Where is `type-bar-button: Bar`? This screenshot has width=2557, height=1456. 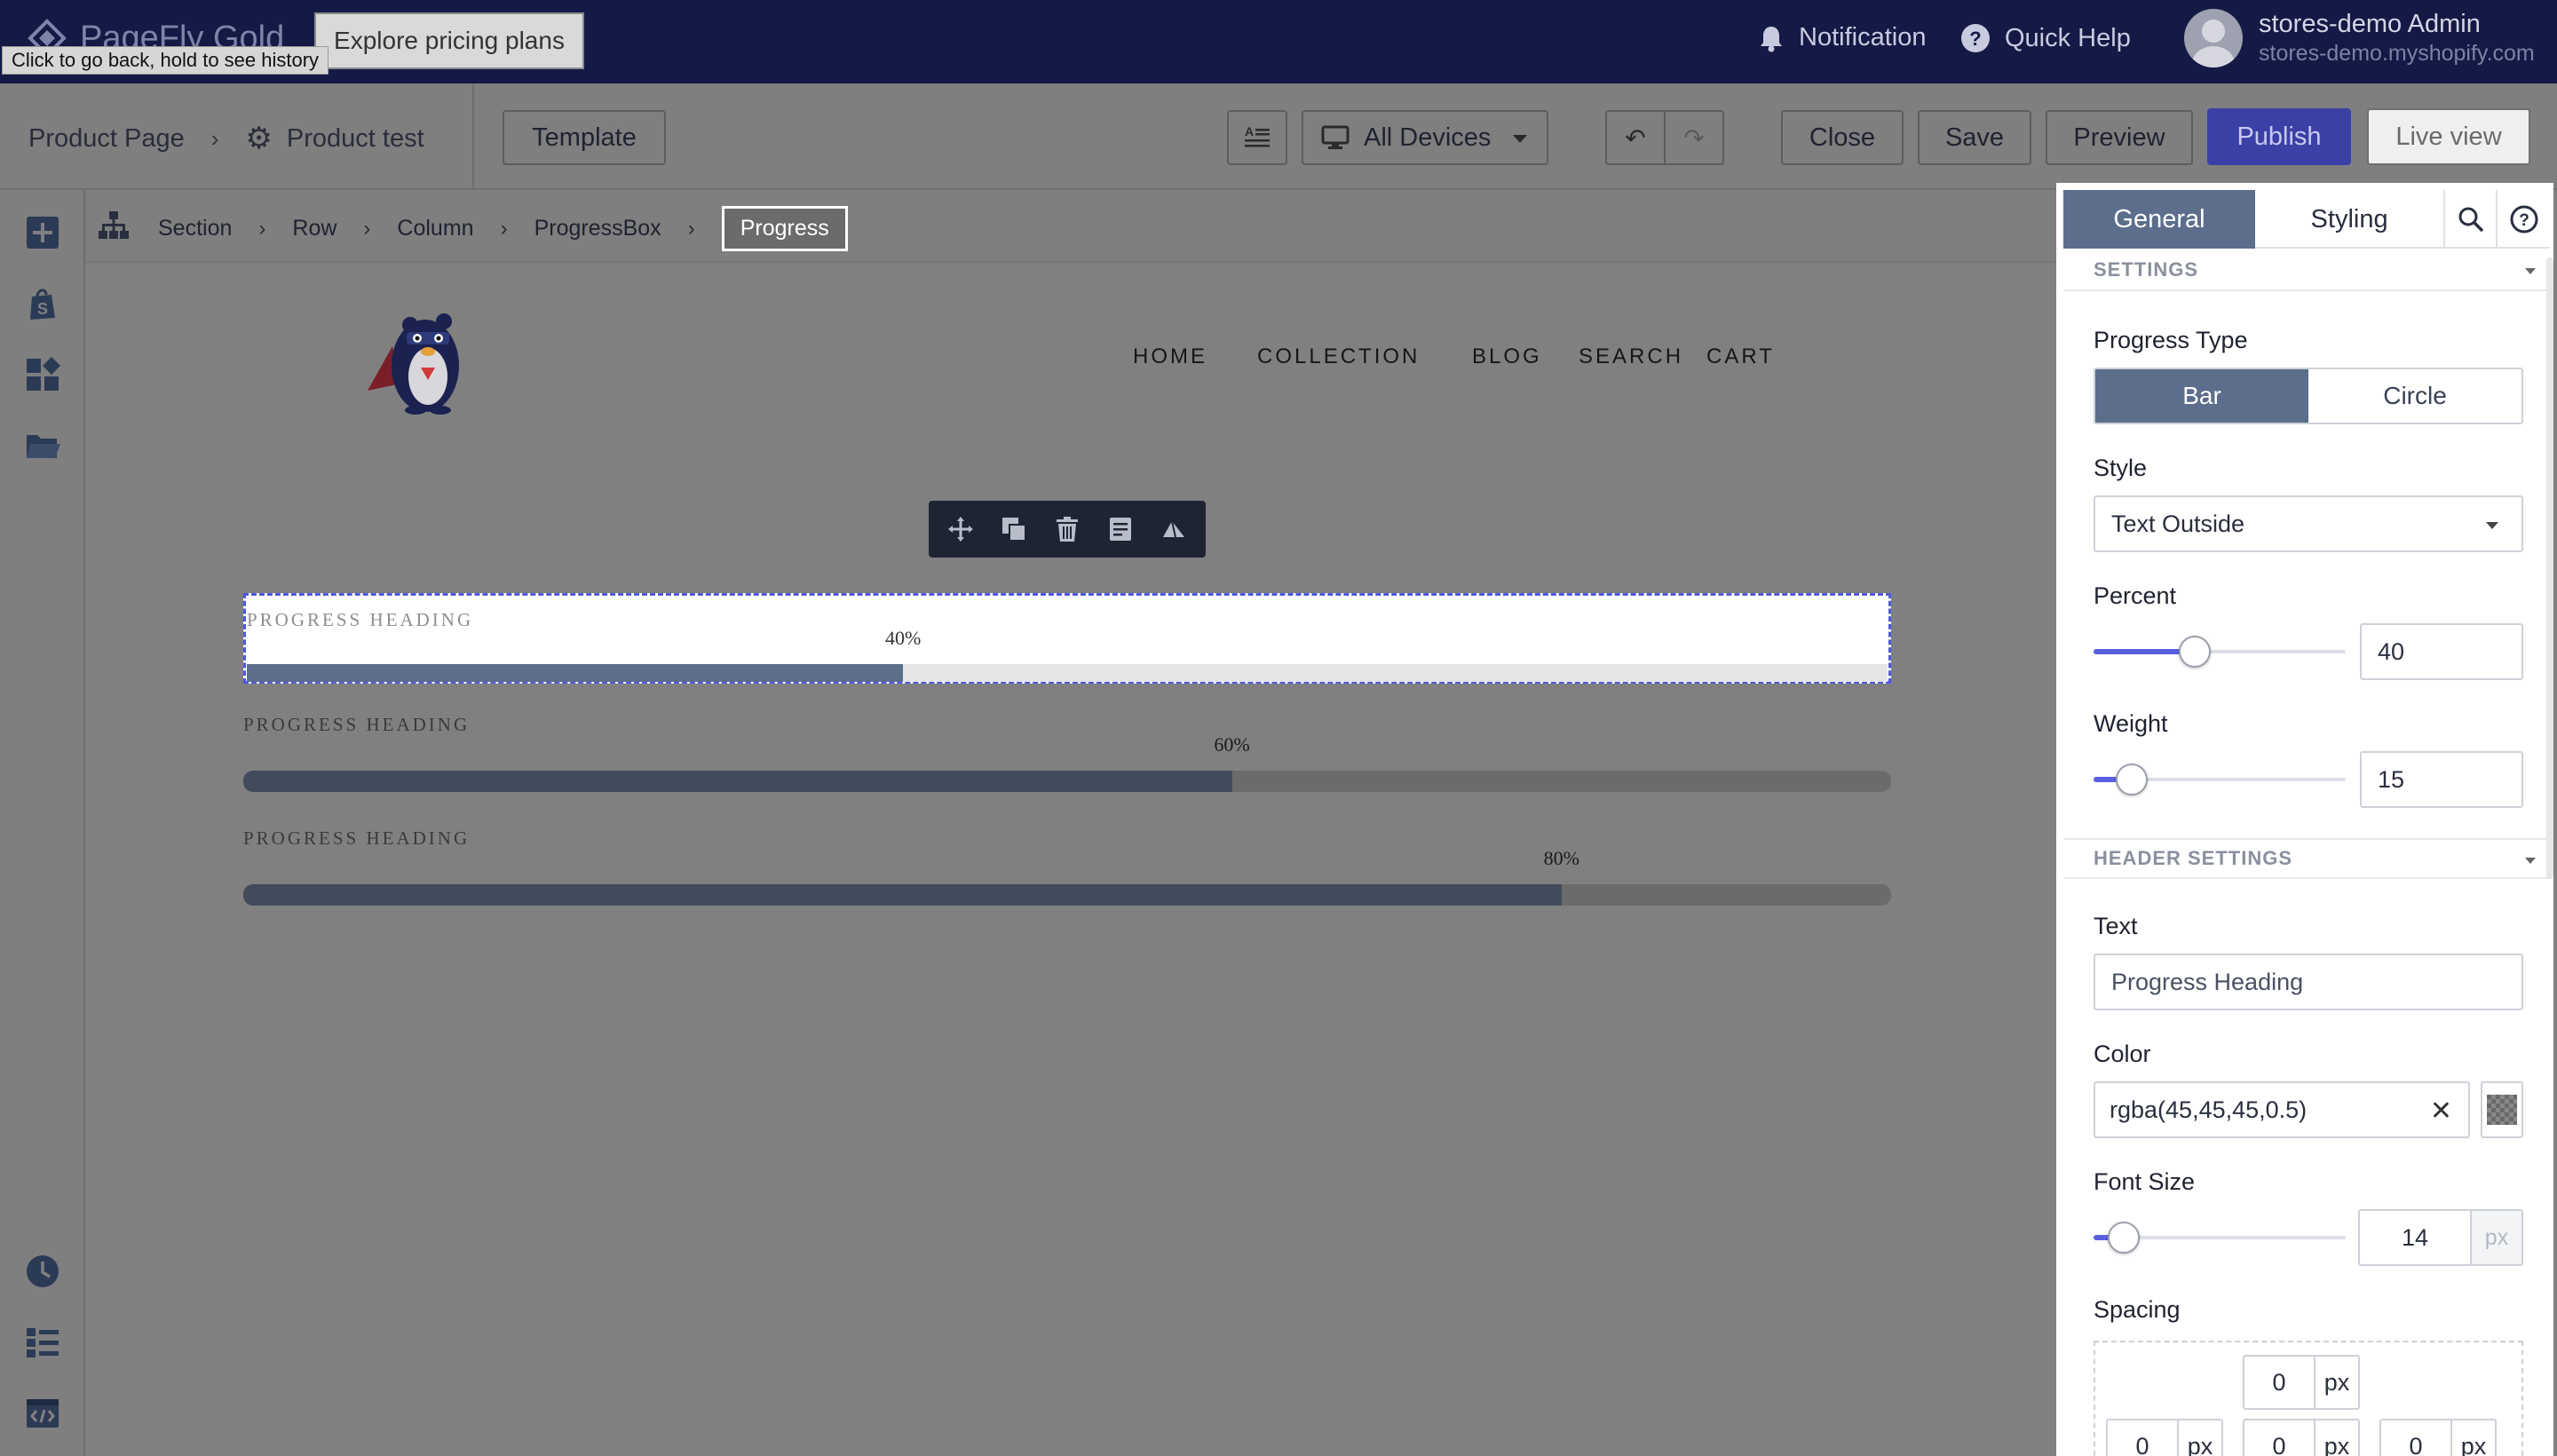
type-bar-button: Bar is located at coordinates (2201, 396).